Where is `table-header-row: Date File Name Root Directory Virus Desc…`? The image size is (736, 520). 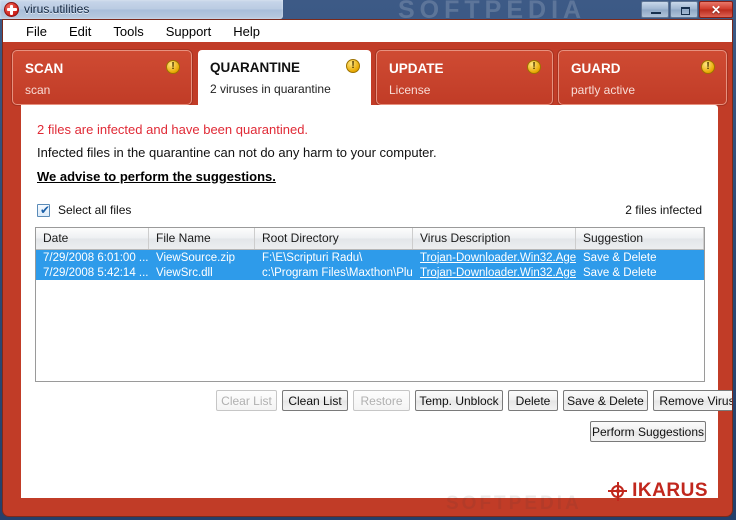 table-header-row: Date File Name Root Directory Virus Desc… is located at coordinates (370, 239).